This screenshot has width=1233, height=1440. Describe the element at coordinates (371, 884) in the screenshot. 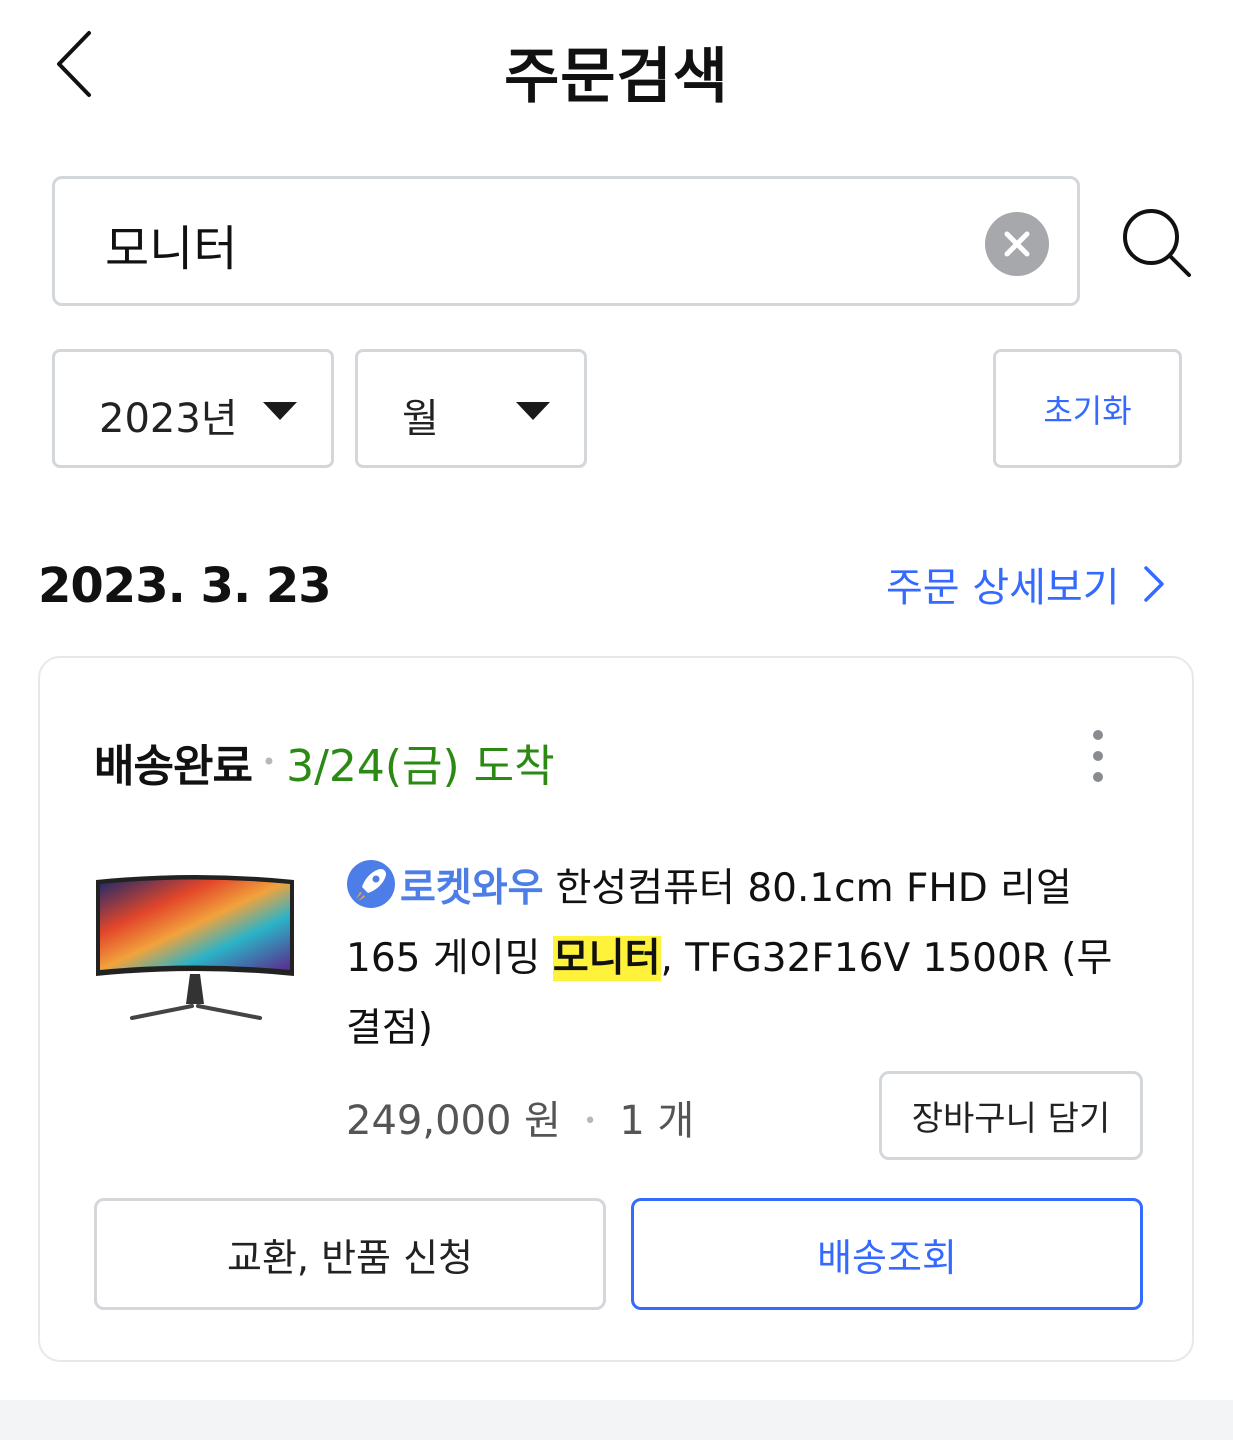

I see `rocket-icon` at that location.